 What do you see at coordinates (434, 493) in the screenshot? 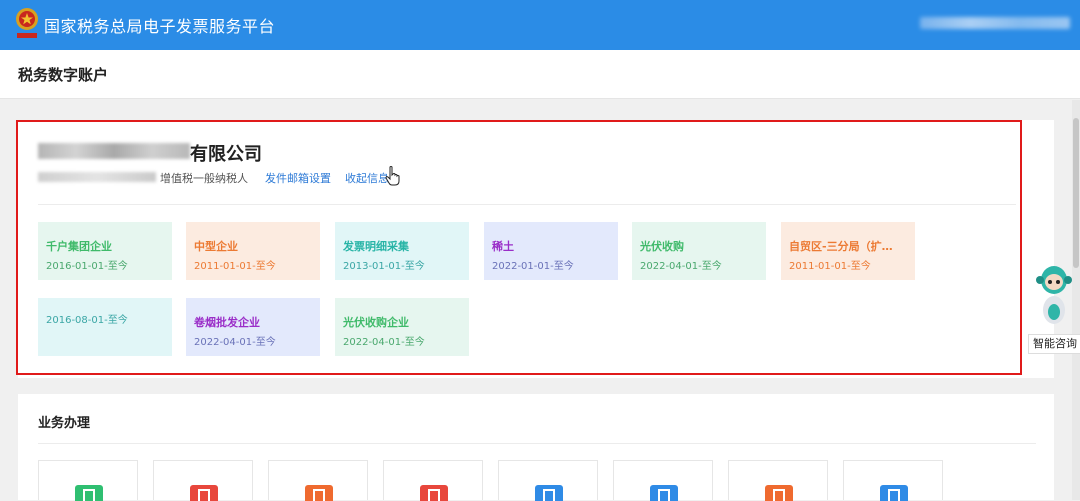
I see `form-icon` at bounding box center [434, 493].